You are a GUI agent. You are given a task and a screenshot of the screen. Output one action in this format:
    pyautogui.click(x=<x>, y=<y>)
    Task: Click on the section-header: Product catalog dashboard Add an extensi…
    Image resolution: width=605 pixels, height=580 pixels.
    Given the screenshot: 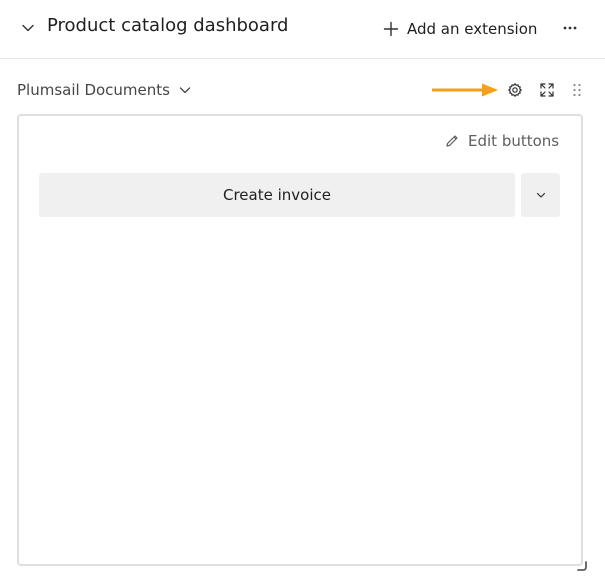 What is the action you would take?
    pyautogui.click(x=302, y=29)
    